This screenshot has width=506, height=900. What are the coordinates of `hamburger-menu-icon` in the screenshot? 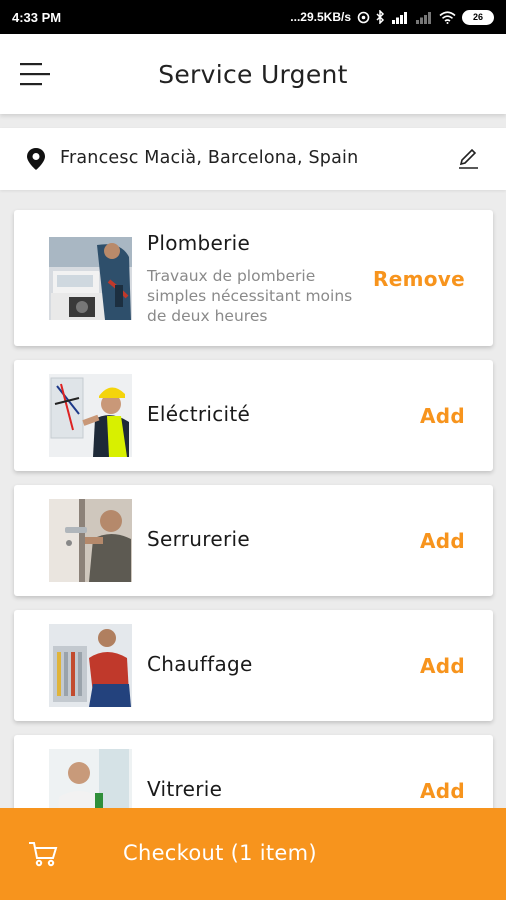 It's located at (36, 75).